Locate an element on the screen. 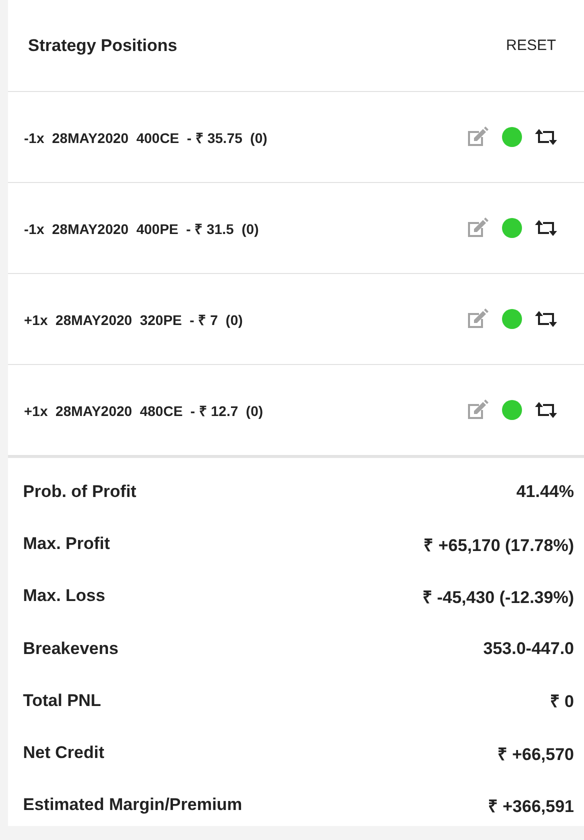 This screenshot has height=840, width=584. position-label: -1x 28MAY2020 400PE - ₹ 31.5 (0) is located at coordinates (141, 229).